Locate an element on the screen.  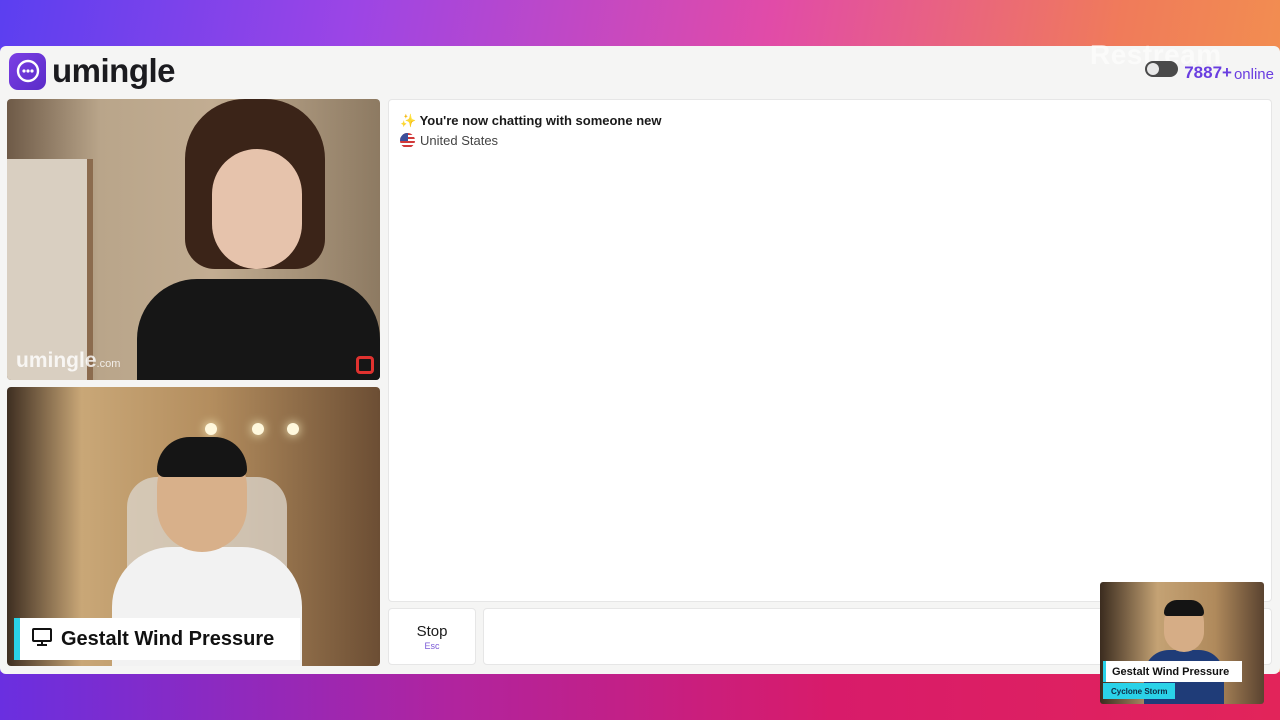
video-person-hair is located at coordinates (202, 457).